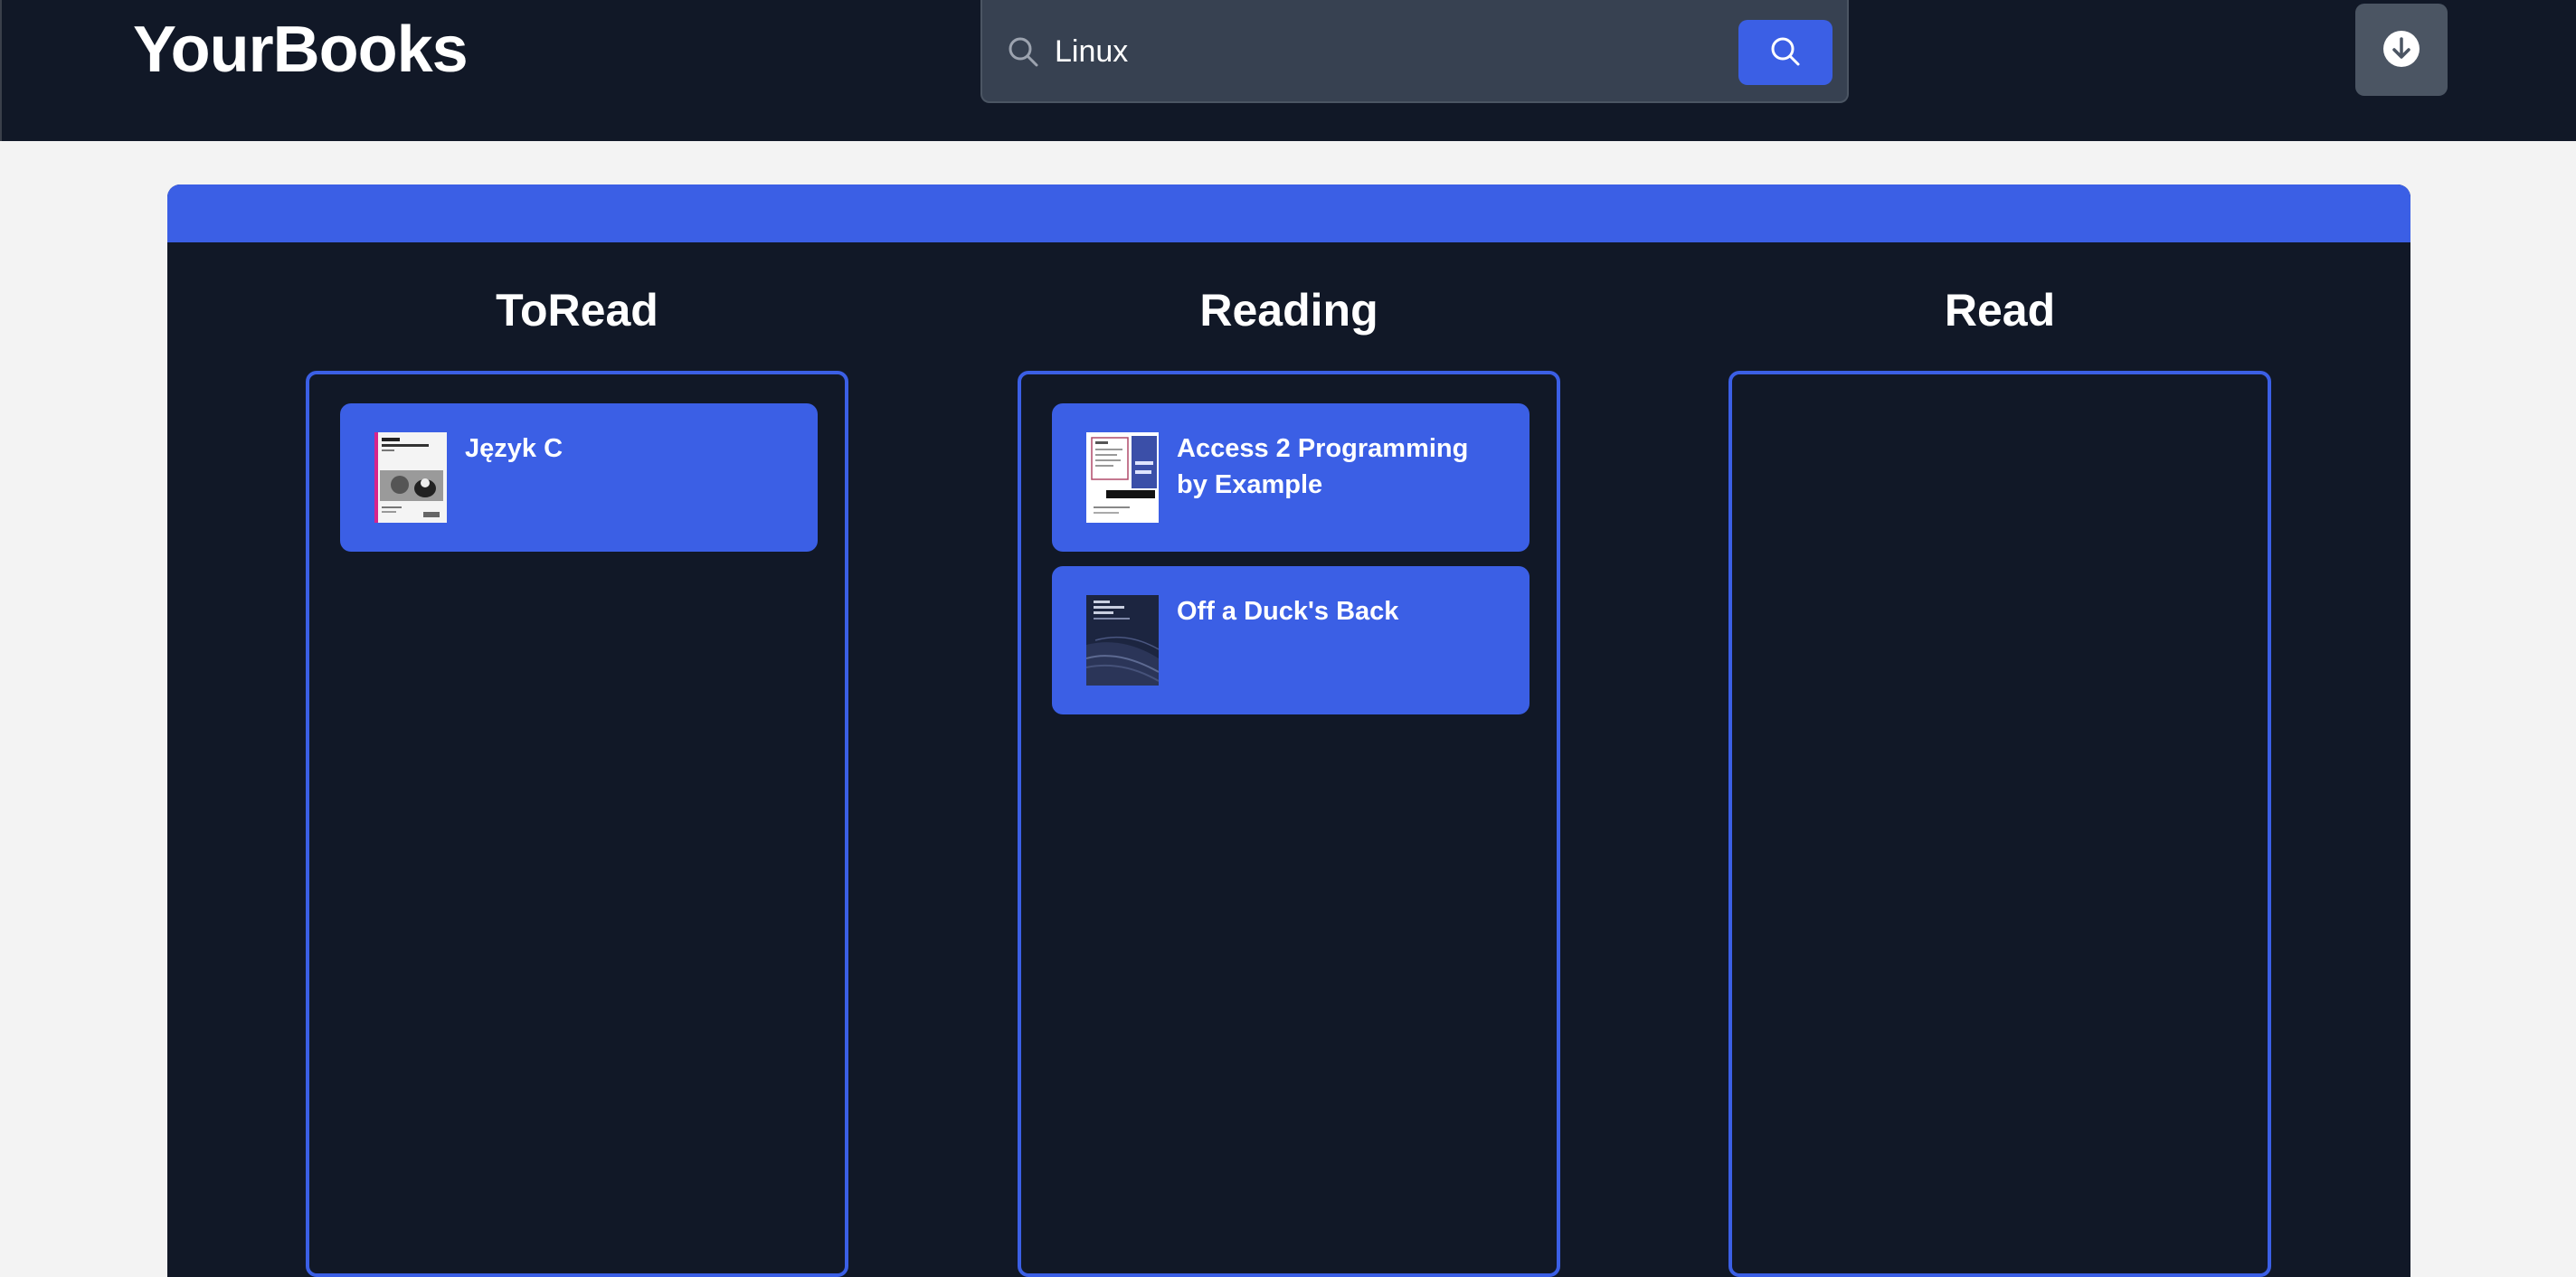 This screenshot has width=2576, height=1277. Describe the element at coordinates (2000, 310) in the screenshot. I see `column-title-read: Read` at that location.